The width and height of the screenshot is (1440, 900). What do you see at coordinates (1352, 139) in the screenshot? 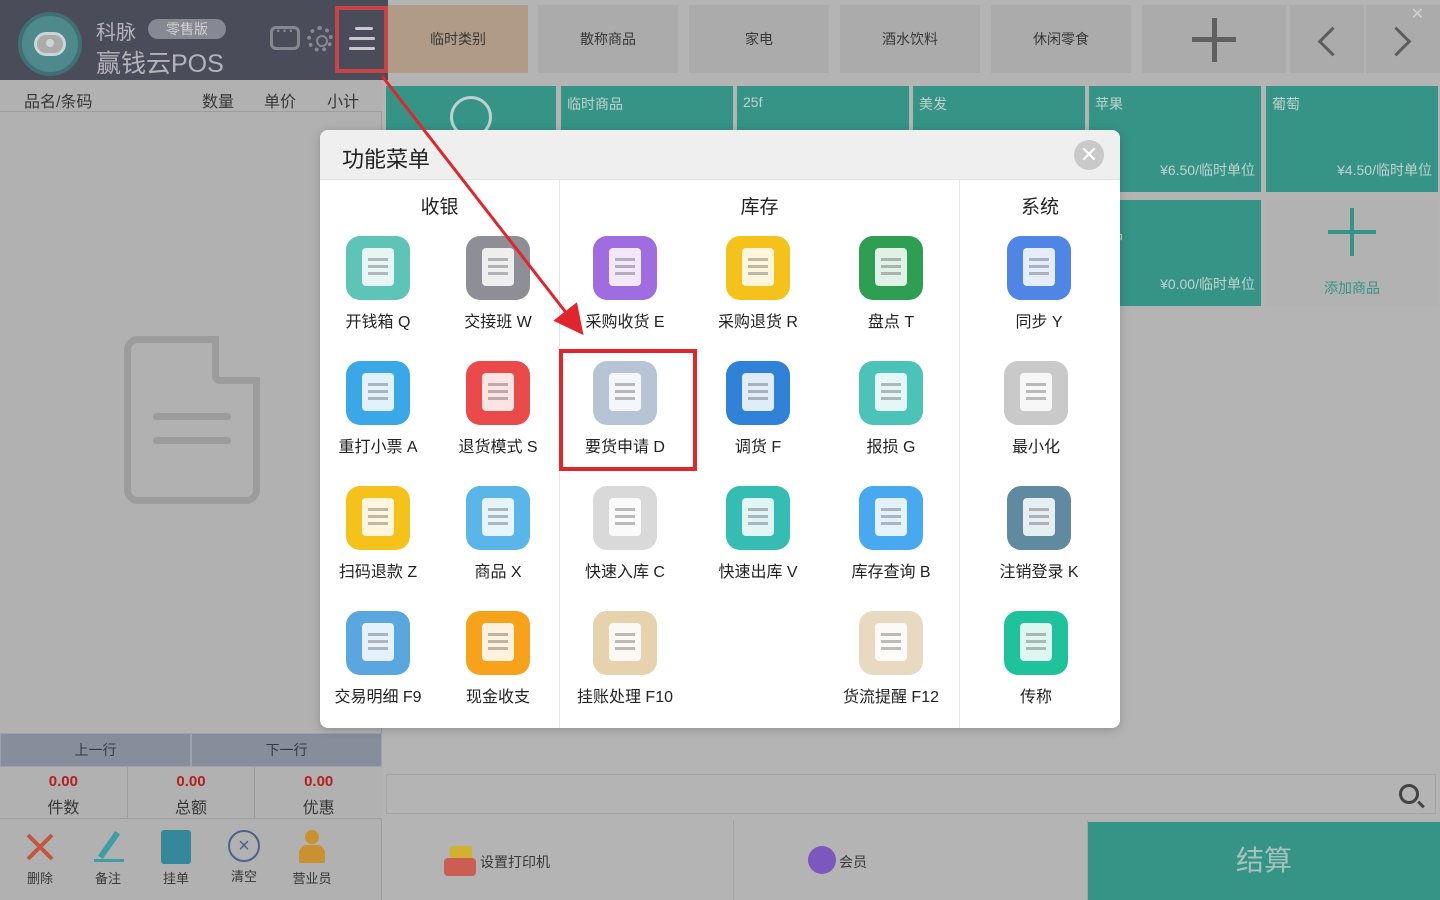
I see `product-tile: 葡萄 ¥4.50/临时单位` at bounding box center [1352, 139].